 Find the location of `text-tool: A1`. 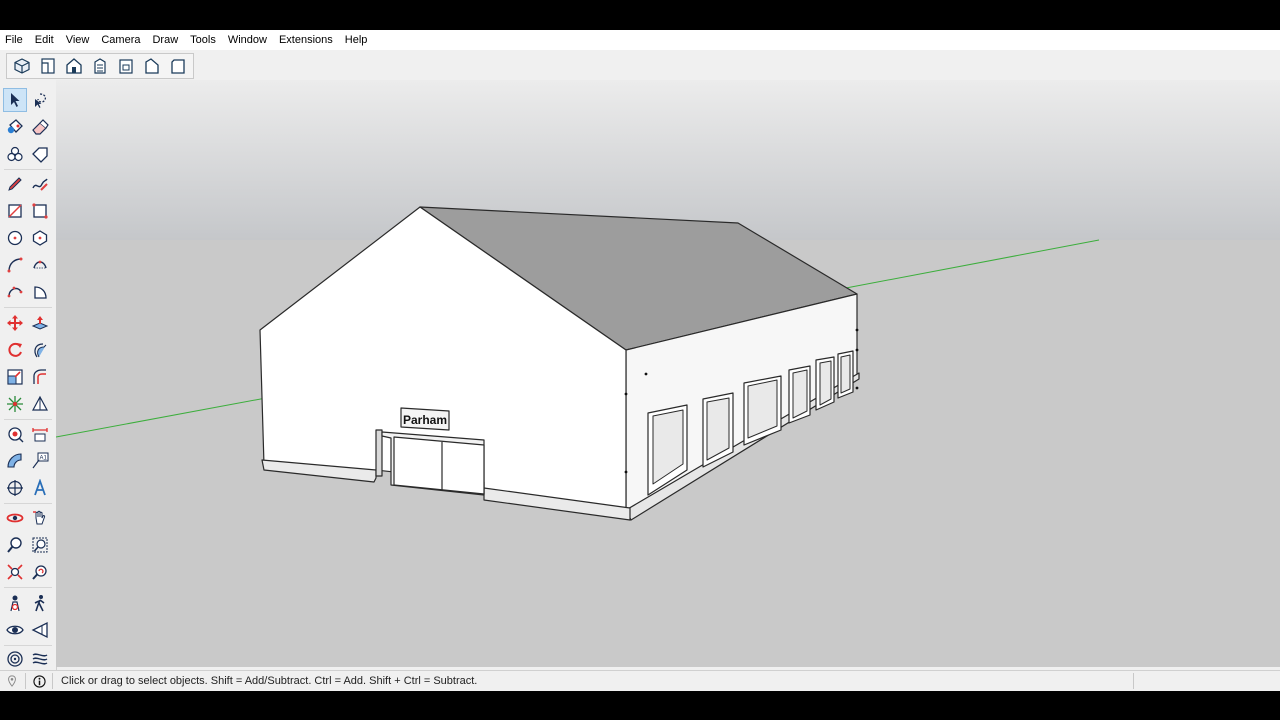

text-tool: A1 is located at coordinates (40, 461).